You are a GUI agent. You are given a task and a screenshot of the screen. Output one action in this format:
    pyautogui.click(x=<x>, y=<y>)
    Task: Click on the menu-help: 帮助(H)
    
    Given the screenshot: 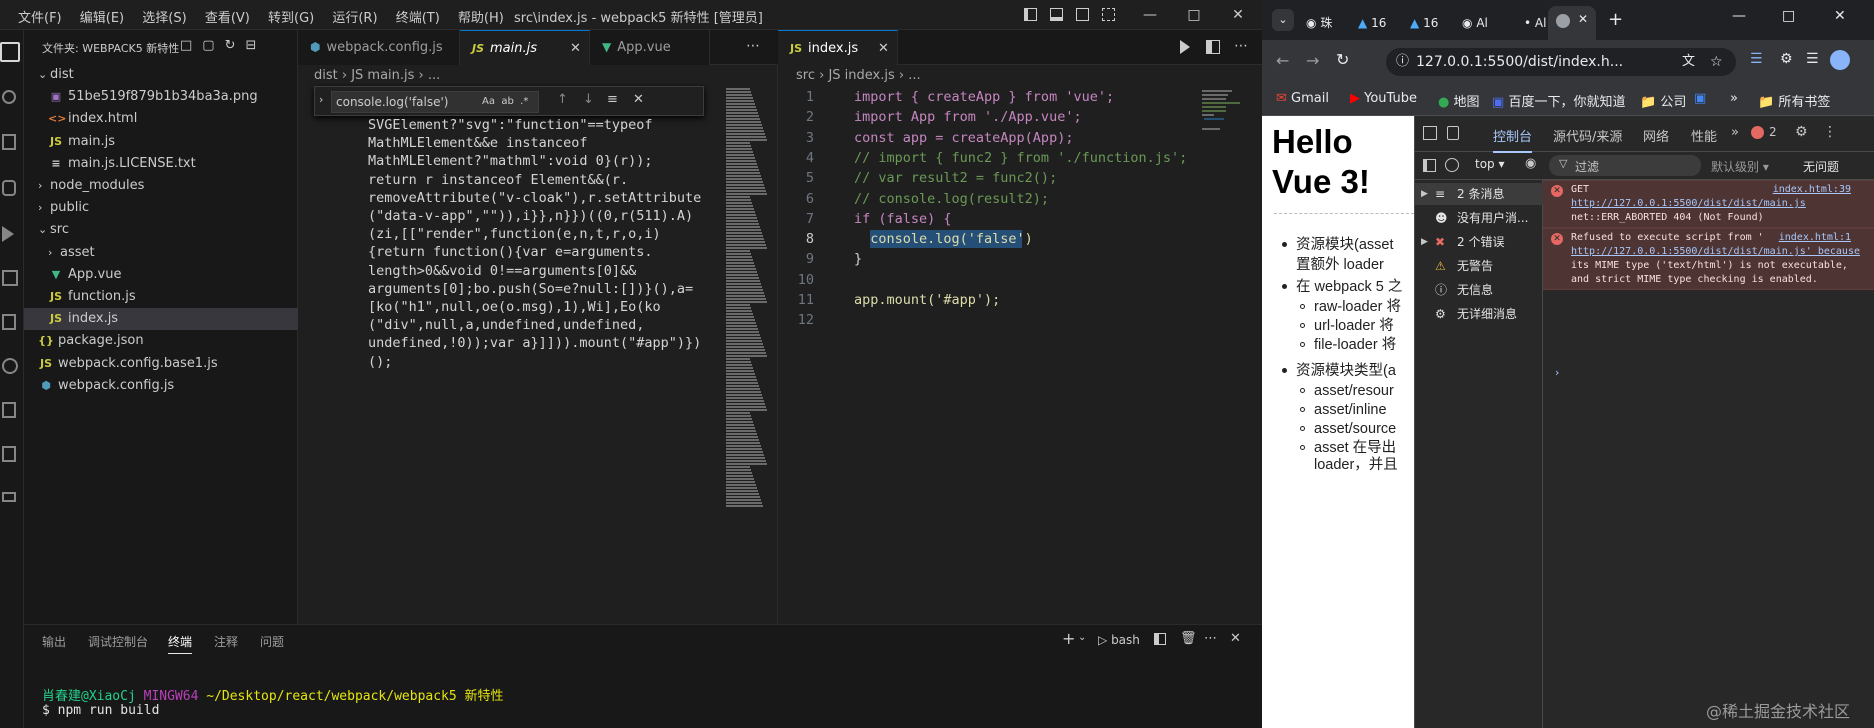 What is the action you would take?
    pyautogui.click(x=481, y=18)
    